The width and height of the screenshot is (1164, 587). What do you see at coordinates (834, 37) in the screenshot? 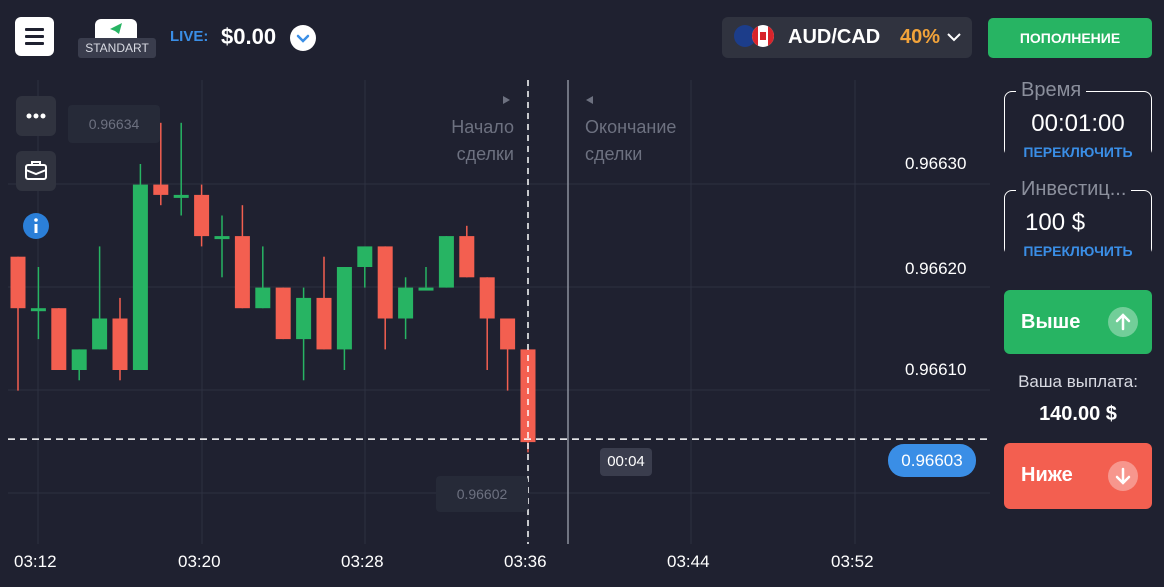
I see `asset-pair: AUD/CAD` at bounding box center [834, 37].